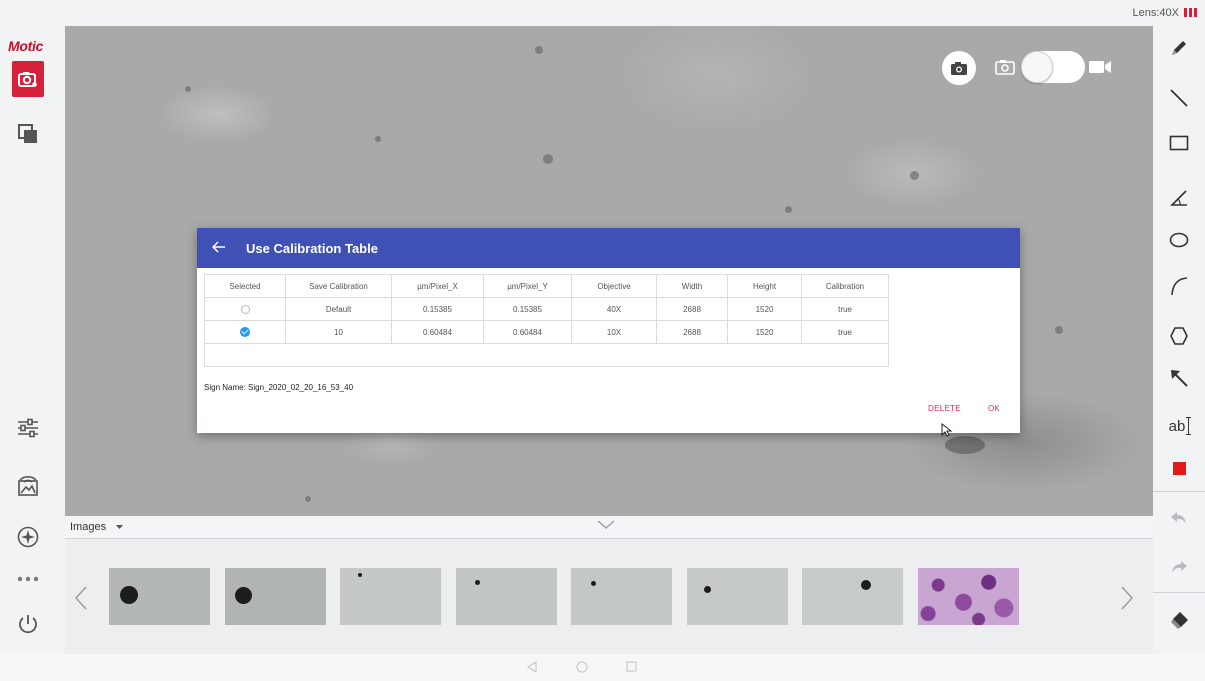 This screenshot has height=681, width=1205. I want to click on table-cell: 10X, so click(614, 332).